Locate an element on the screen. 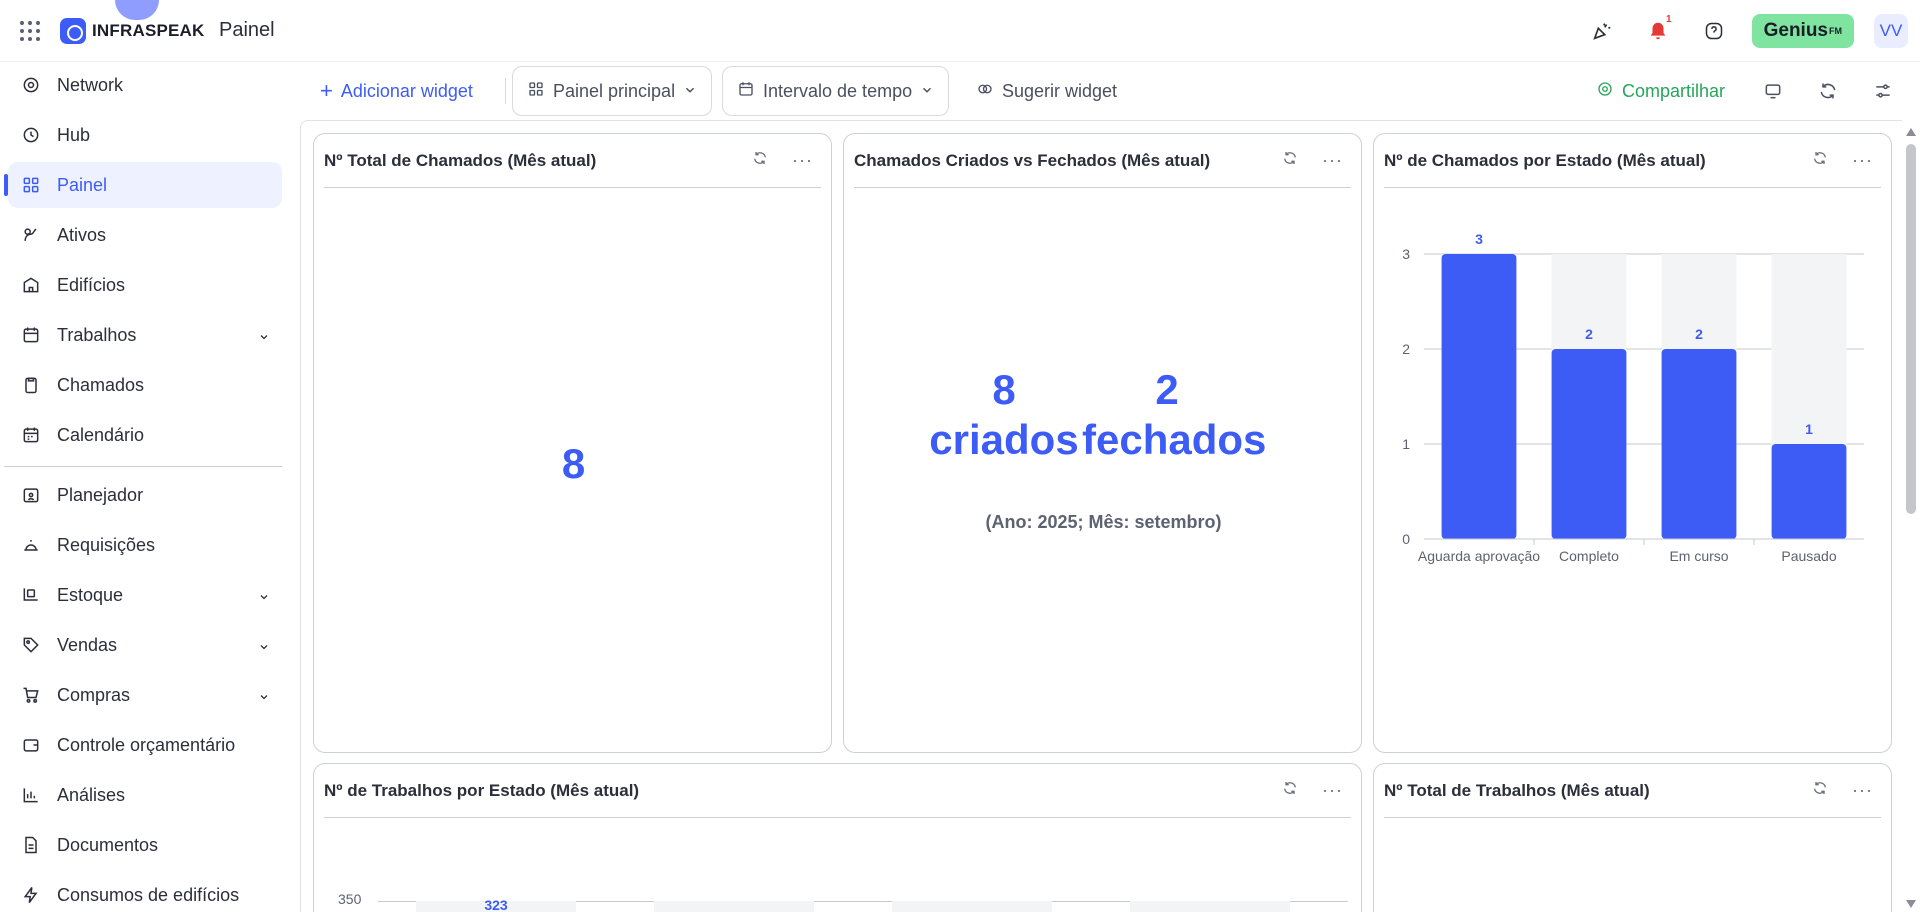 This screenshot has height=912, width=1920. suggest-widget-button: Sugerir widget is located at coordinates (1046, 91).